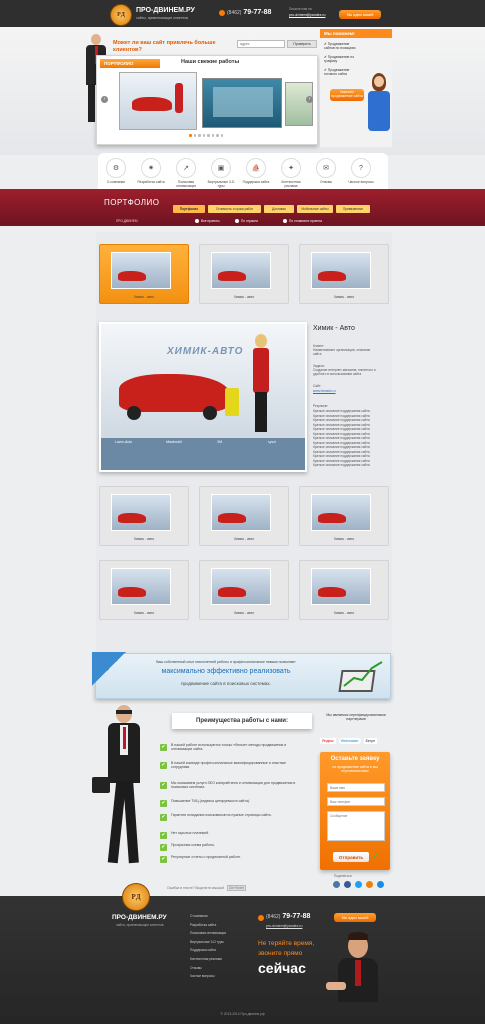 This screenshot has height=1024, width=485. Describe the element at coordinates (288, 916) in the screenshot. I see `footer-phone: (8462) 79-77-88` at that location.